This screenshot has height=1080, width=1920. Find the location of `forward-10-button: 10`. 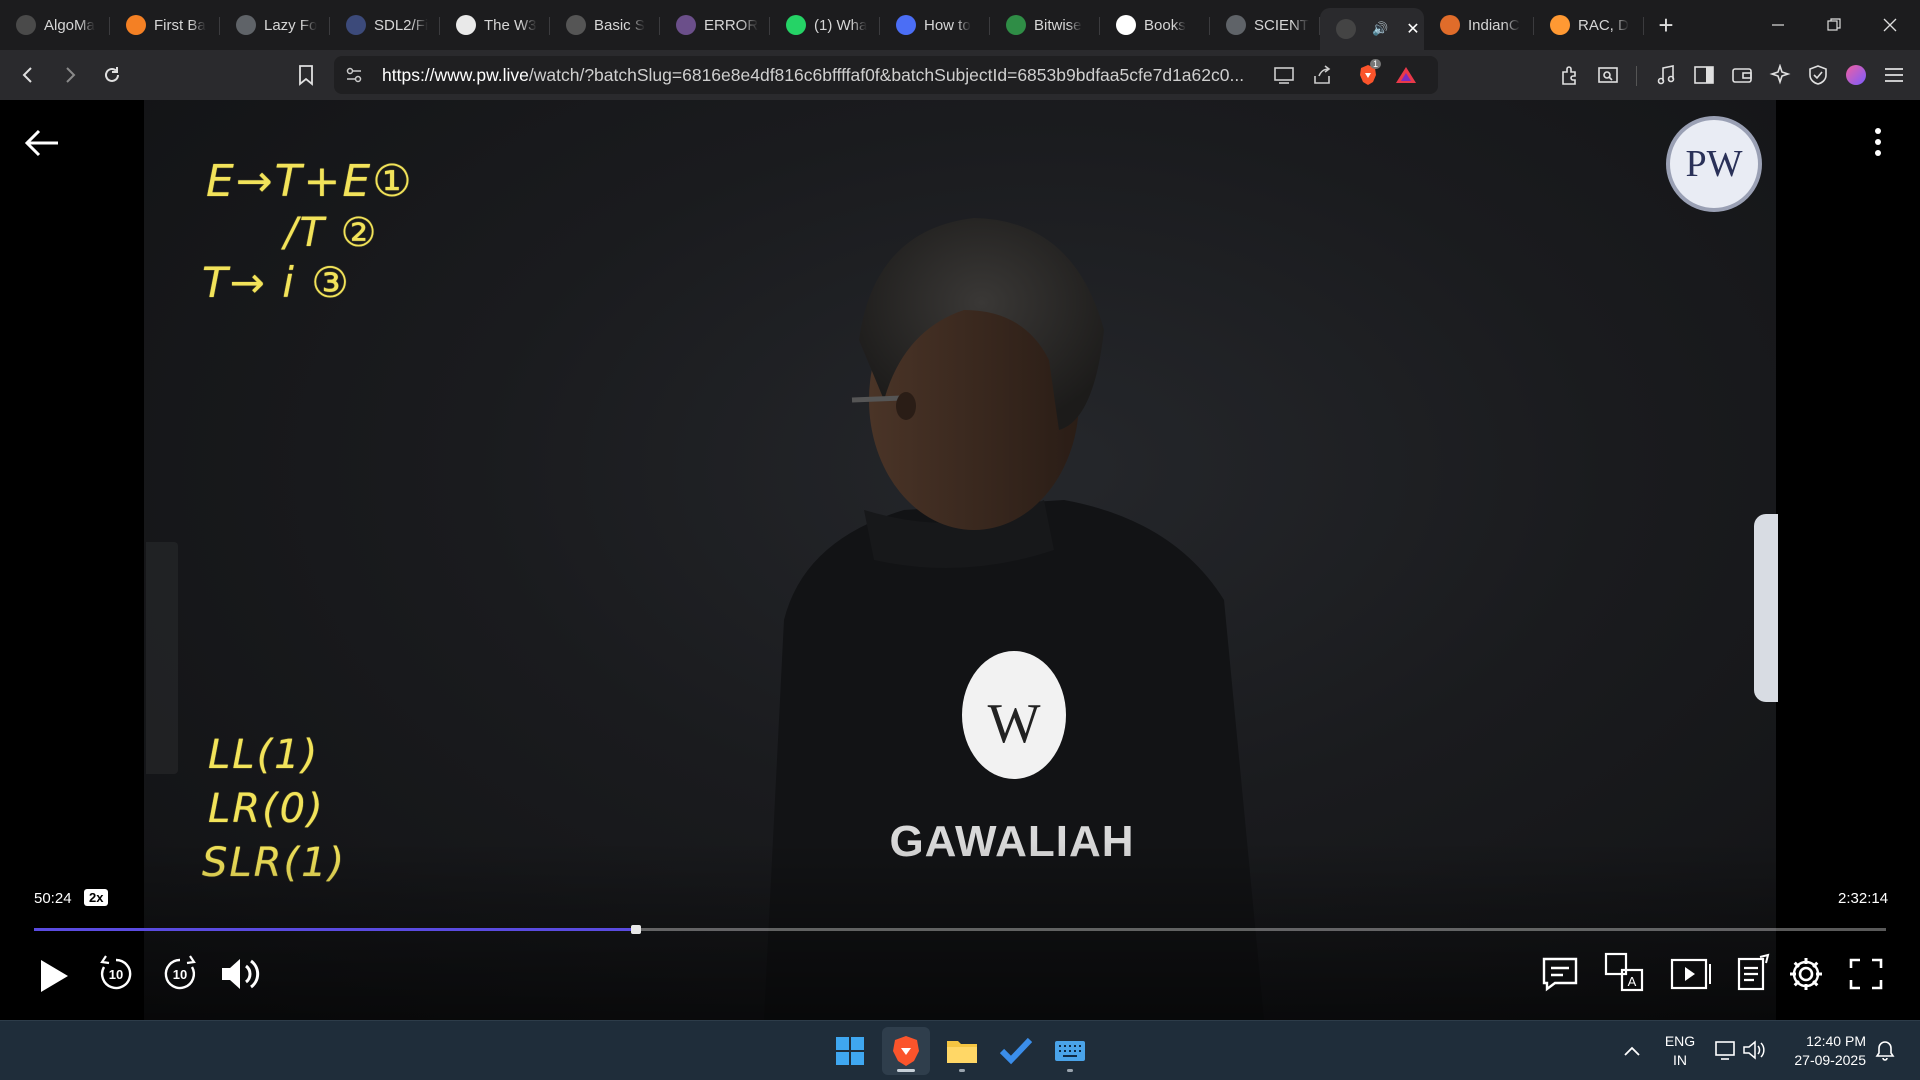

forward-10-button: 10 is located at coordinates (180, 974).